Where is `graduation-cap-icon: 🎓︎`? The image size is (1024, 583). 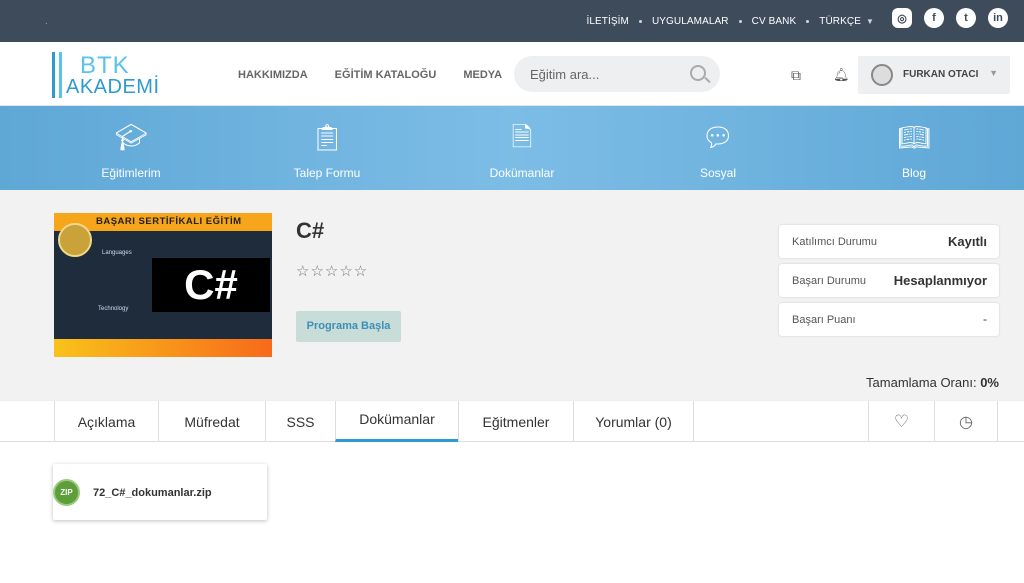 graduation-cap-icon: 🎓︎ is located at coordinates (131, 137).